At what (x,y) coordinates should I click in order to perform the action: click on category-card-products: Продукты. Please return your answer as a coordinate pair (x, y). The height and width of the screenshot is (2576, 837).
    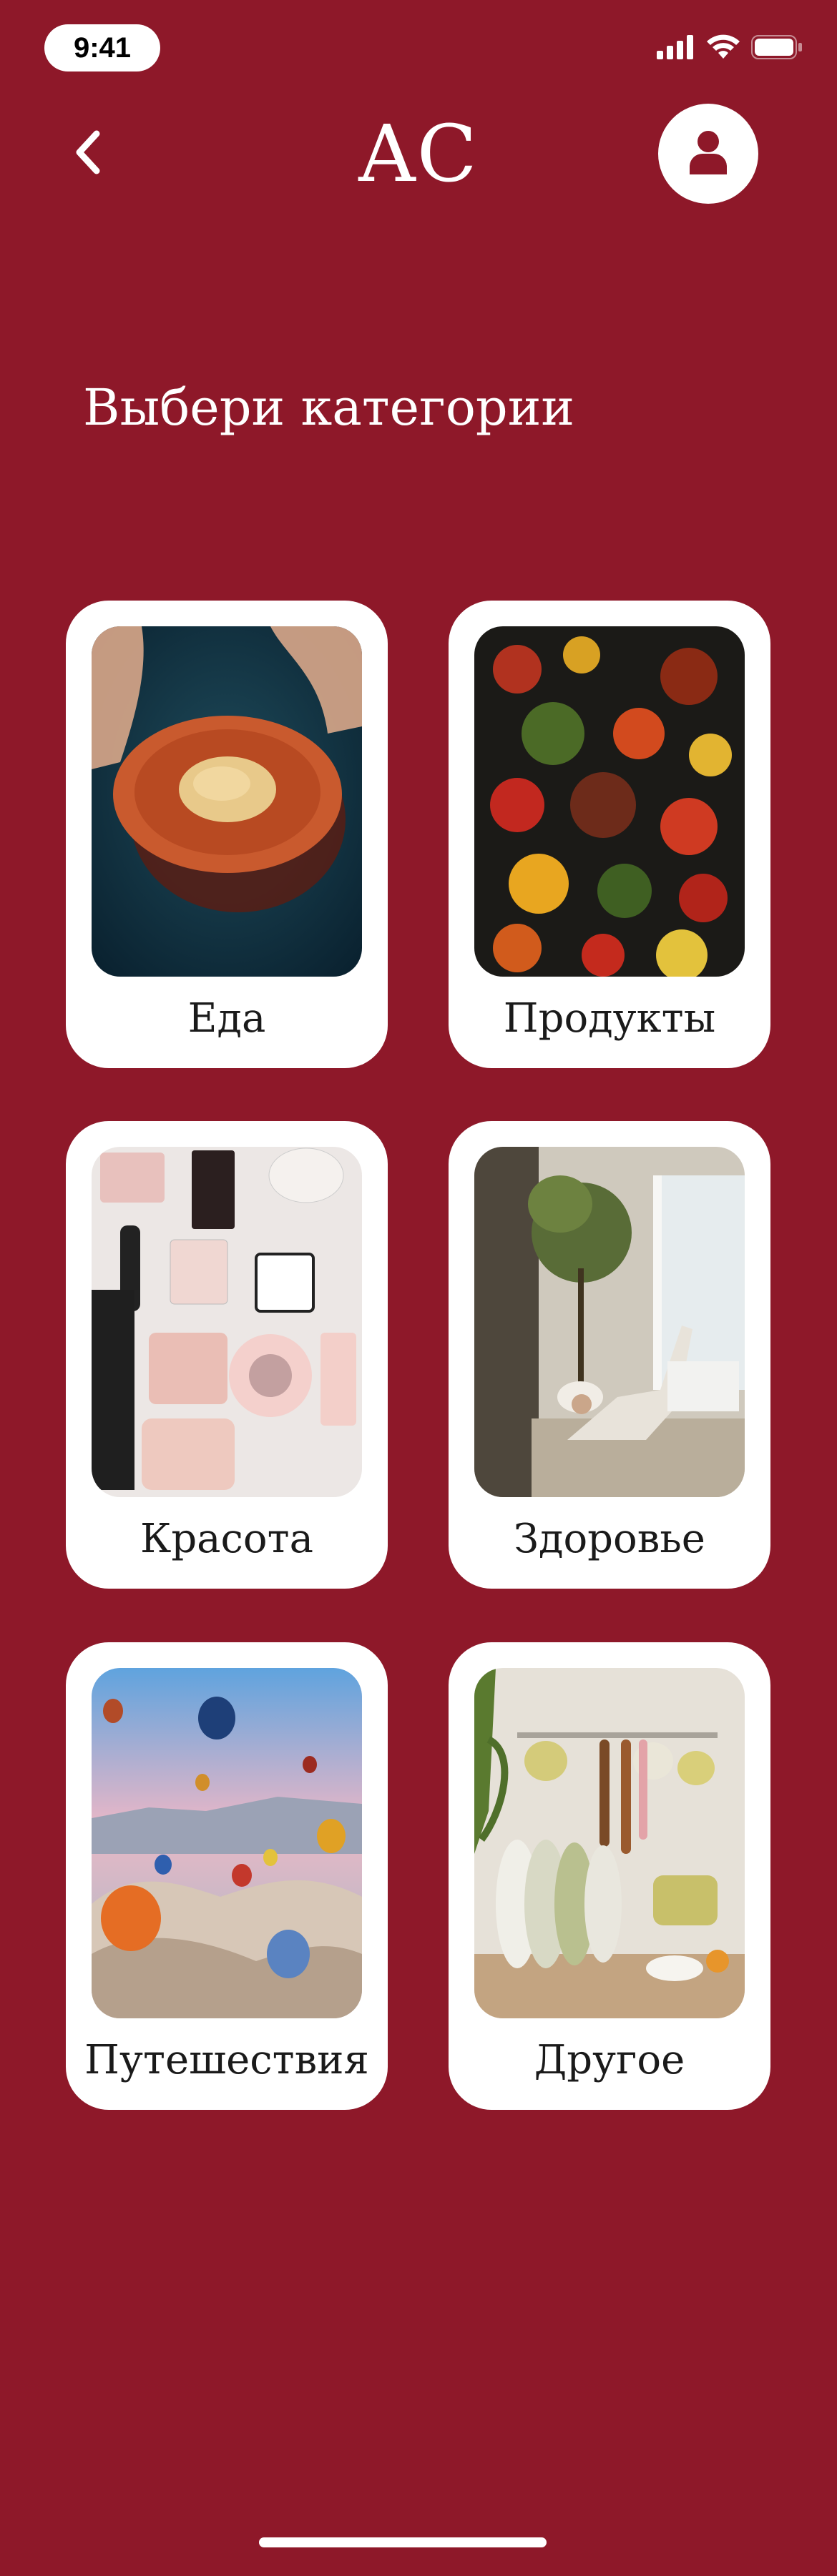
    Looking at the image, I should click on (609, 834).